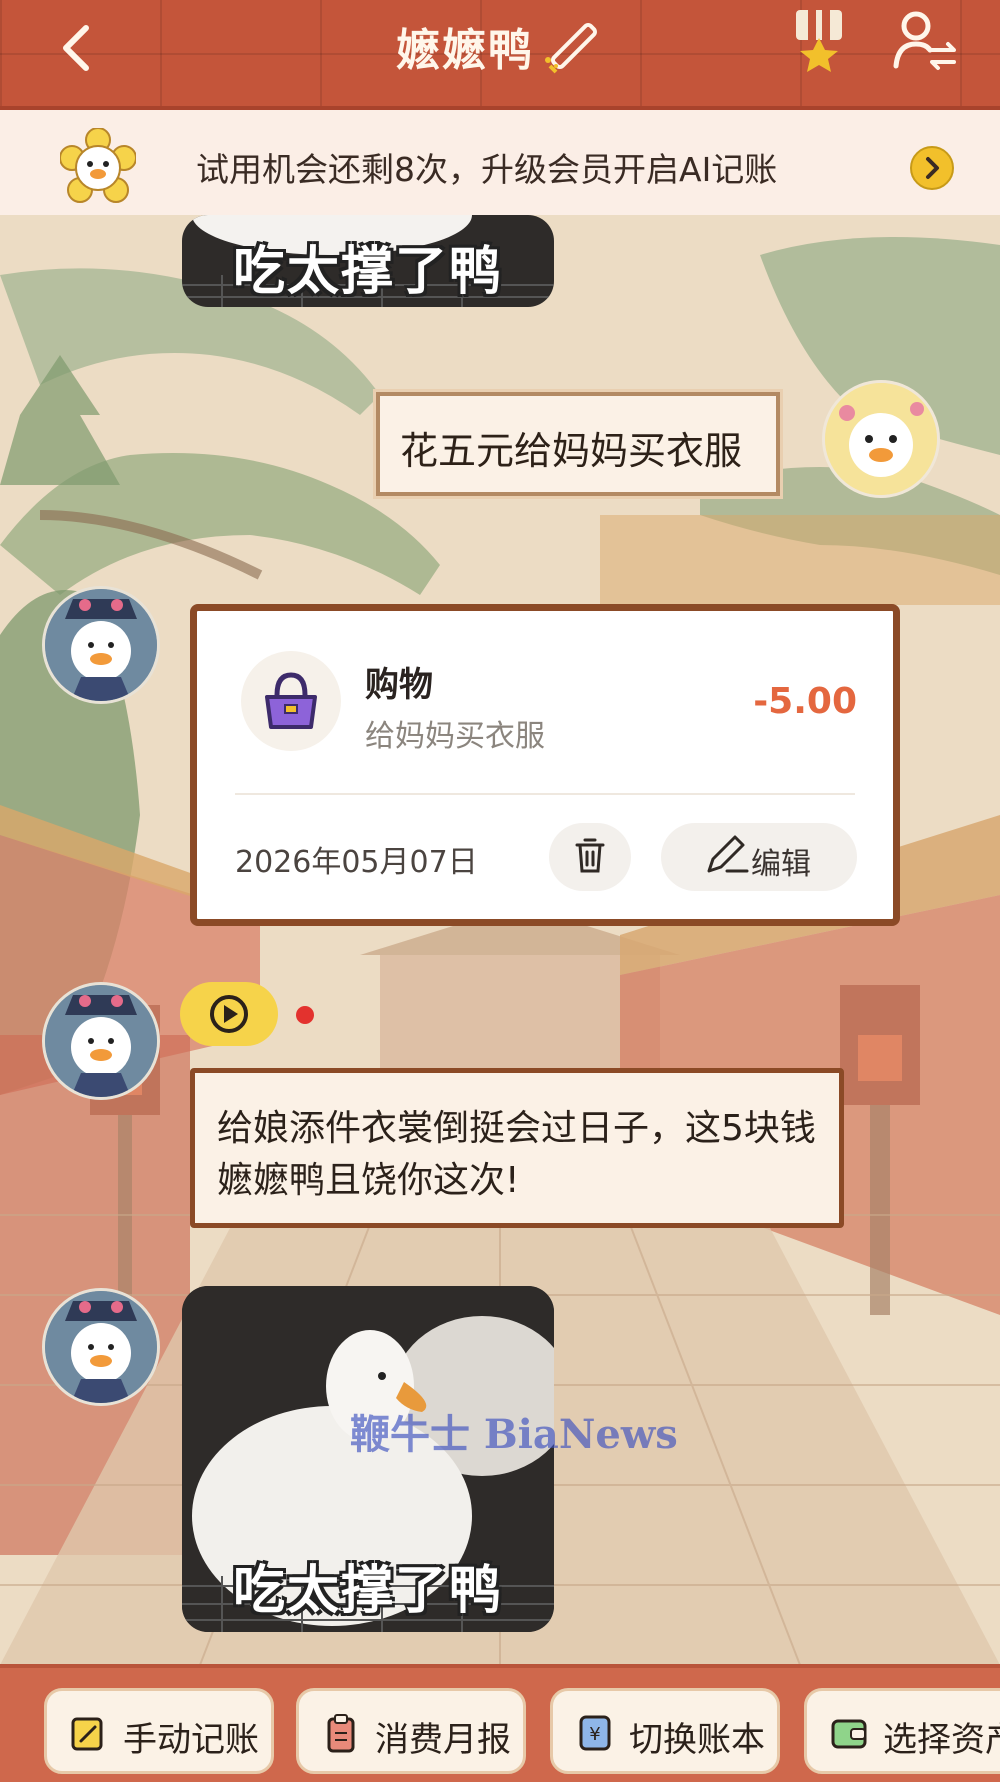 The image size is (1000, 1782). I want to click on transaction-card: 购物 给妈妈买衣服 -5.00 2026年05月07日 编辑, so click(545, 765).